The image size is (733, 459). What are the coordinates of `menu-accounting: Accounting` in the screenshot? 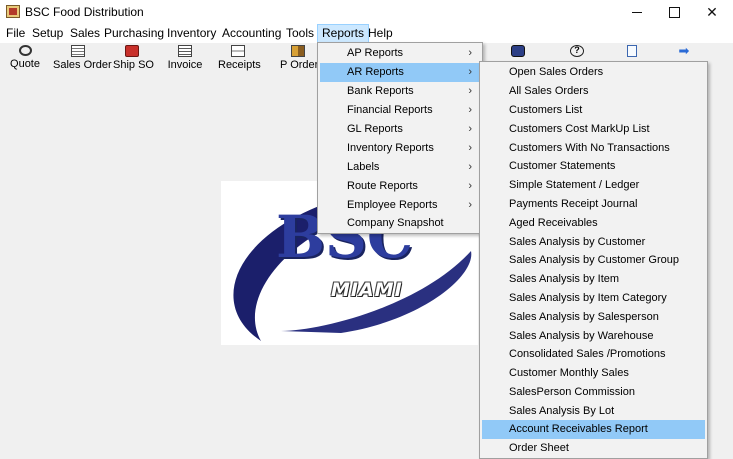 It's located at (251, 33).